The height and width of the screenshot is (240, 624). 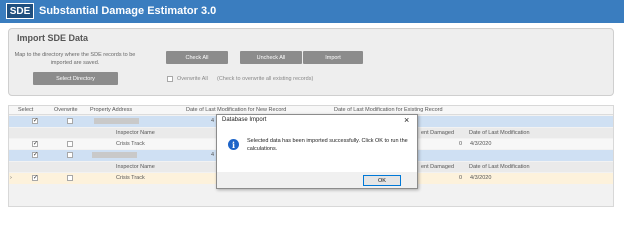 What do you see at coordinates (236, 110) in the screenshot?
I see `header-date-new: Date of Last Modification for New Record` at bounding box center [236, 110].